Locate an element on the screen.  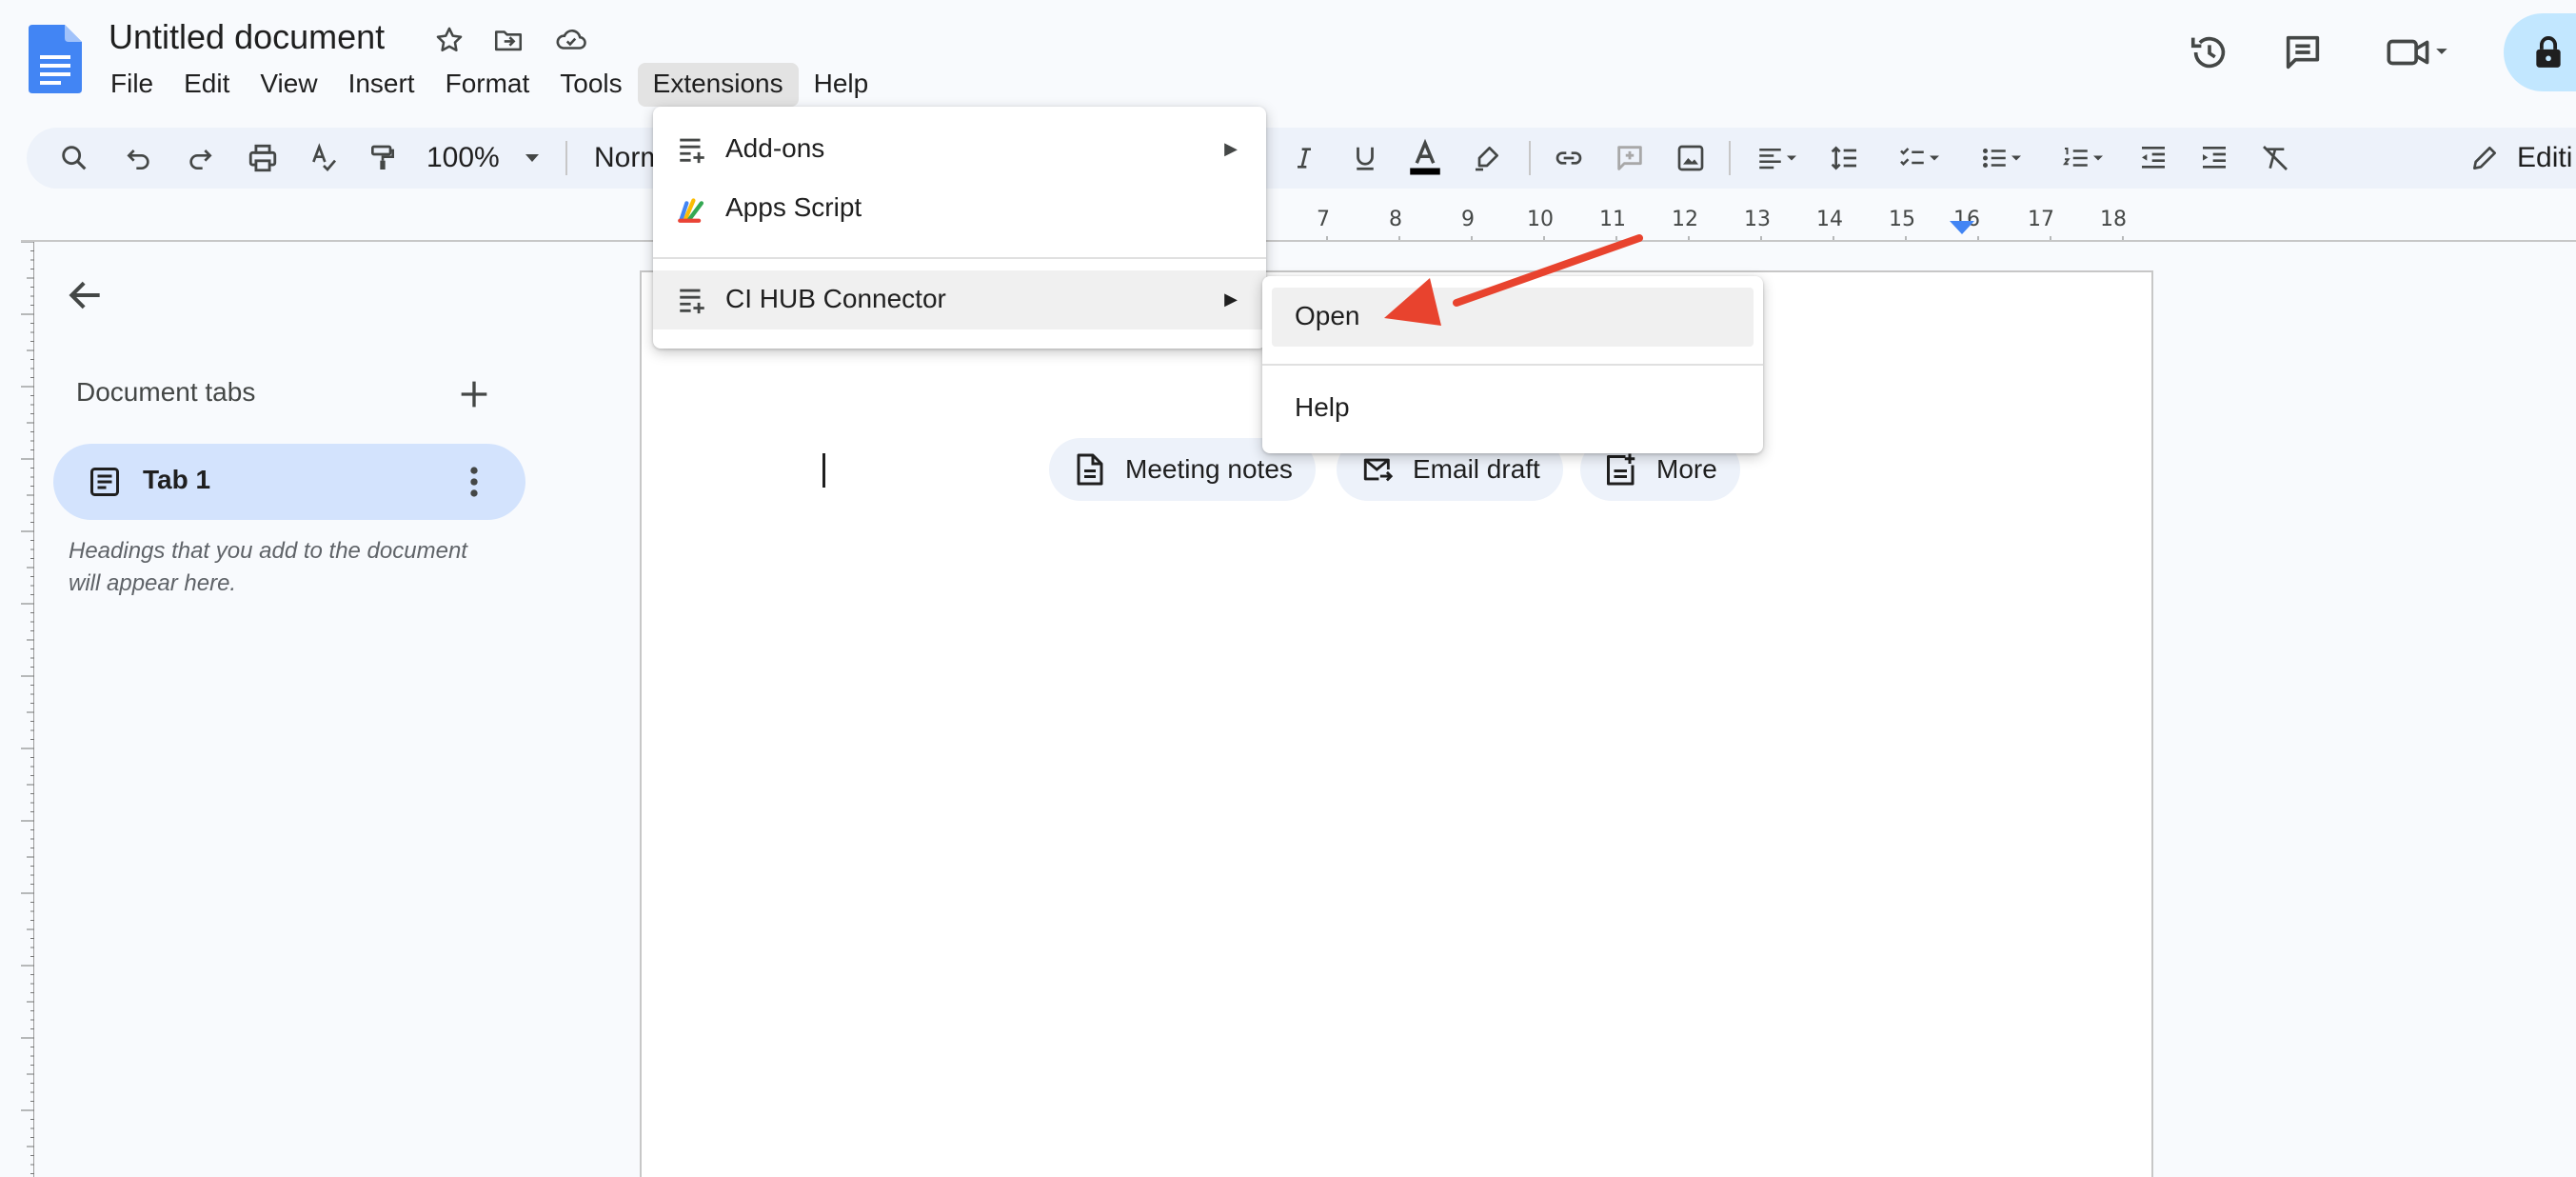
menu-tools: Tools is located at coordinates (591, 85).